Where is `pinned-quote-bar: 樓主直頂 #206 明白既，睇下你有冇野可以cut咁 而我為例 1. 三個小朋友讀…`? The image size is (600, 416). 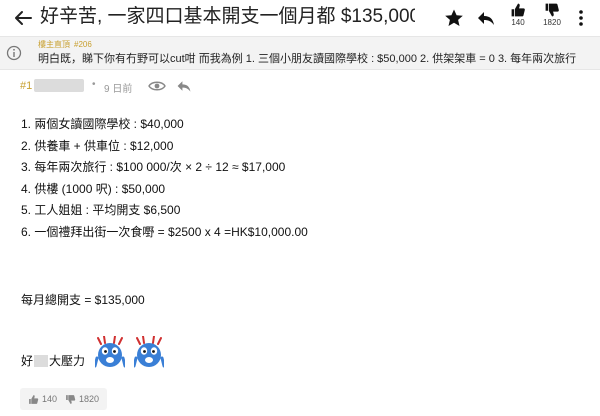 pinned-quote-bar: 樓主直頂 #206 明白既，睇下你有冇野可以cut咁 而我為例 1. 三個小朋友讀… is located at coordinates (300, 53).